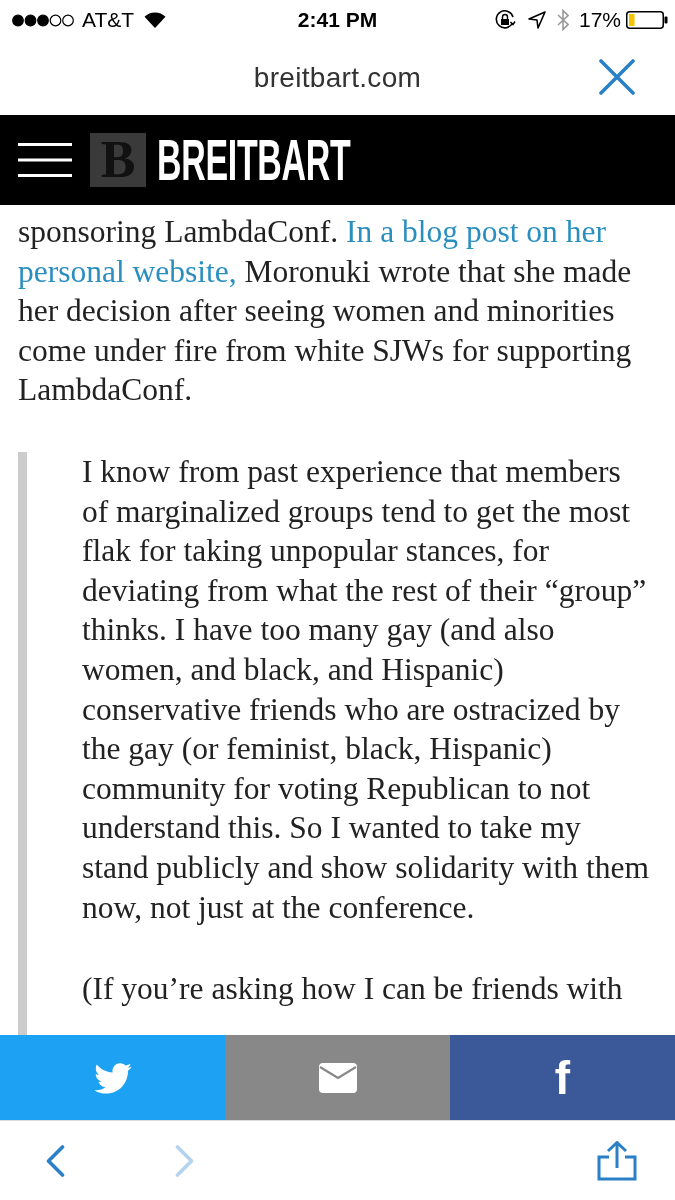  I want to click on menu-icon, so click(45, 160).